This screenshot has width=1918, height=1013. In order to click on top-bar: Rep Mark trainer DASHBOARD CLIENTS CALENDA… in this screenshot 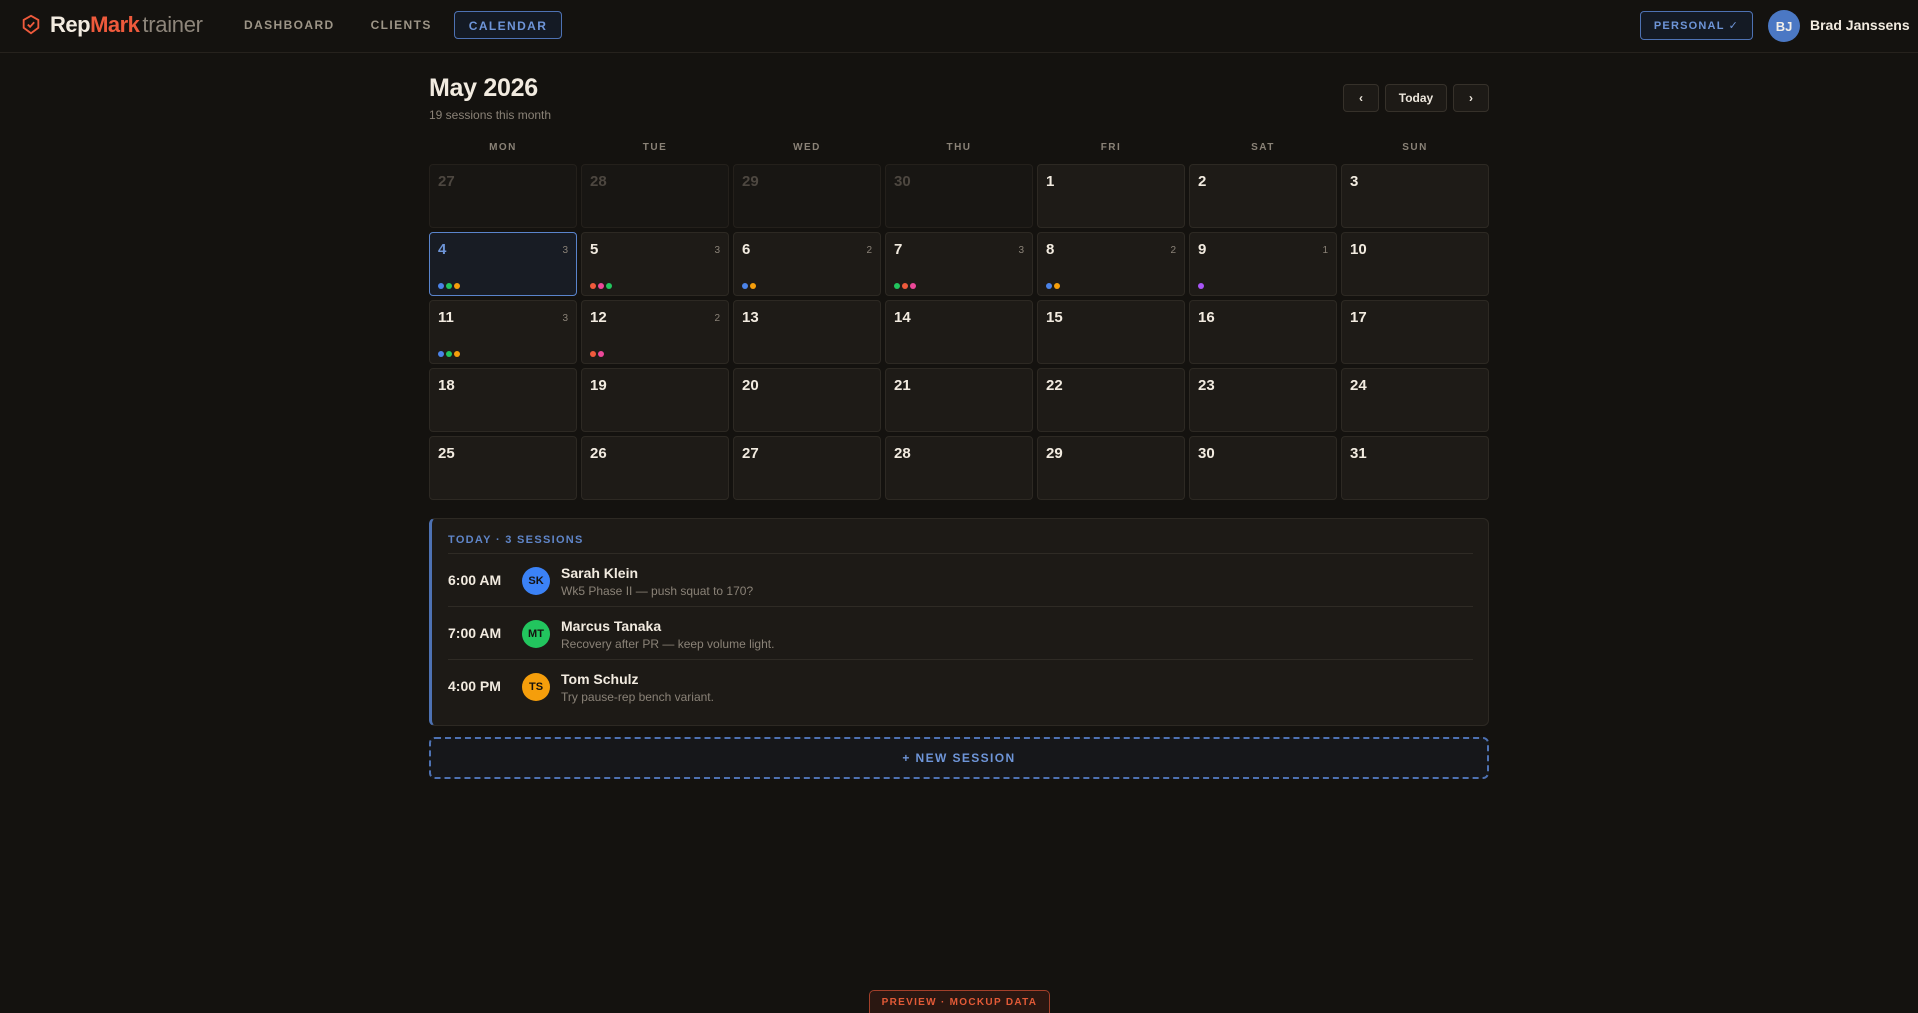, I will do `click(959, 26)`.